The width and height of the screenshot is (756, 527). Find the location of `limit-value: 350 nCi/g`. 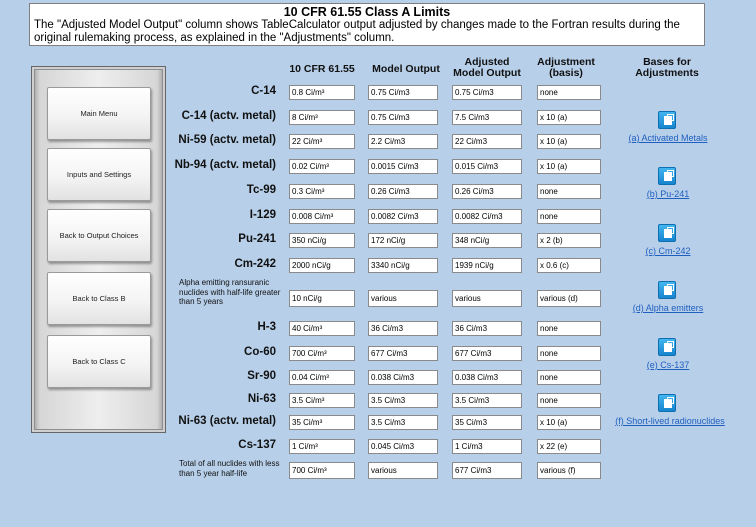

limit-value: 350 nCi/g is located at coordinates (322, 240).